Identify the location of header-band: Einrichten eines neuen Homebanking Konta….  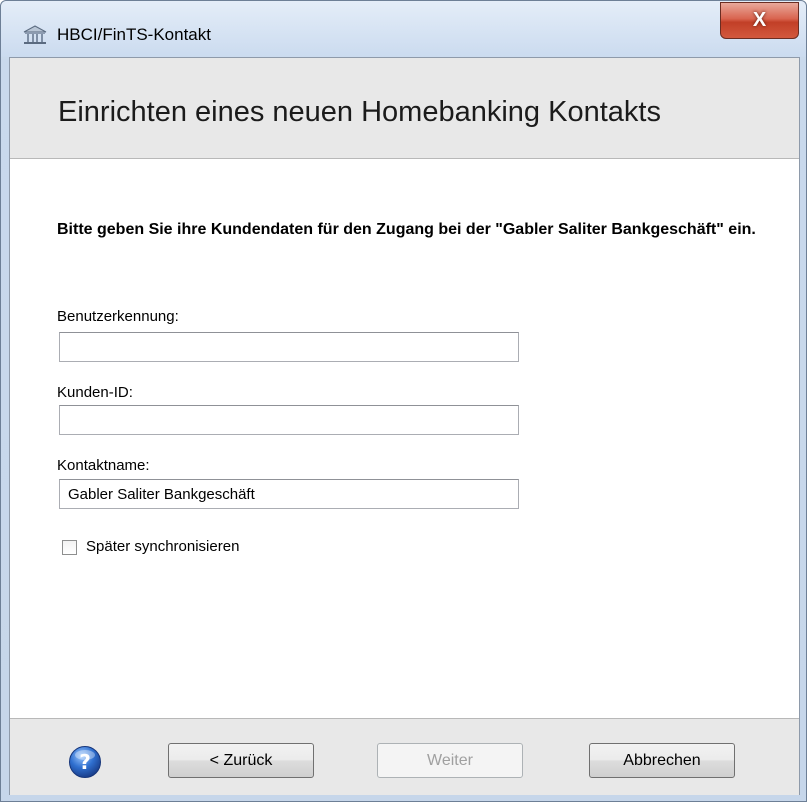
(404, 108).